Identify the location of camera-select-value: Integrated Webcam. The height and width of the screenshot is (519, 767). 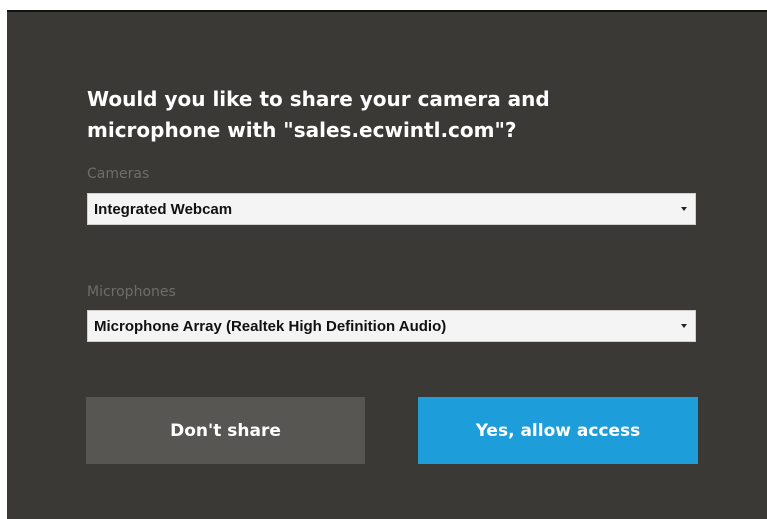
(163, 209).